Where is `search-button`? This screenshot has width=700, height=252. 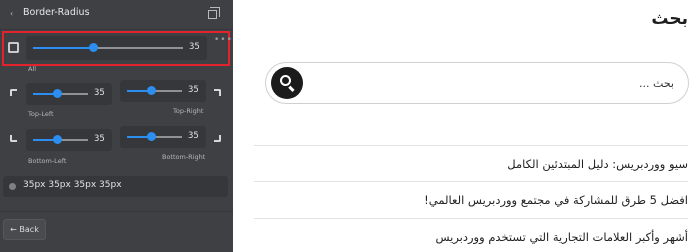
search-button is located at coordinates (287, 83).